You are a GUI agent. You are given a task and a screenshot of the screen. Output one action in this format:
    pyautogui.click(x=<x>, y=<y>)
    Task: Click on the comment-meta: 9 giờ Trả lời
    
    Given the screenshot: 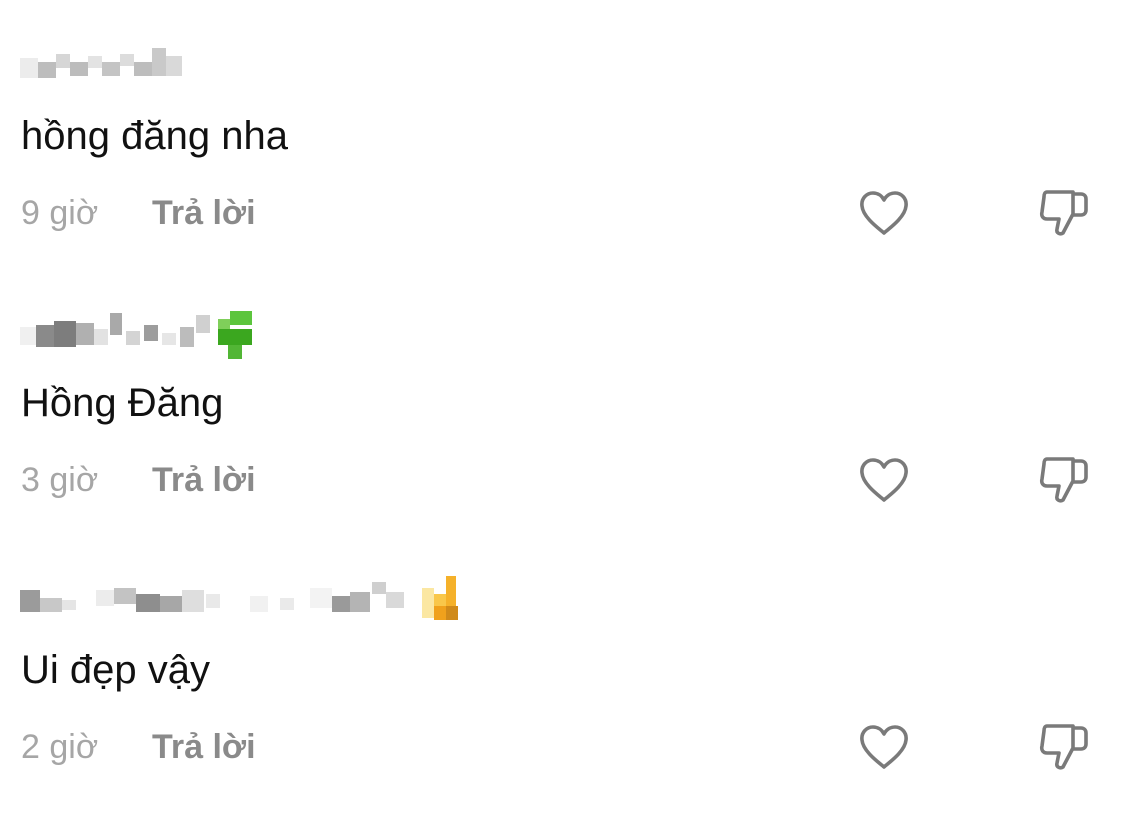 What is the action you would take?
    pyautogui.click(x=138, y=213)
    